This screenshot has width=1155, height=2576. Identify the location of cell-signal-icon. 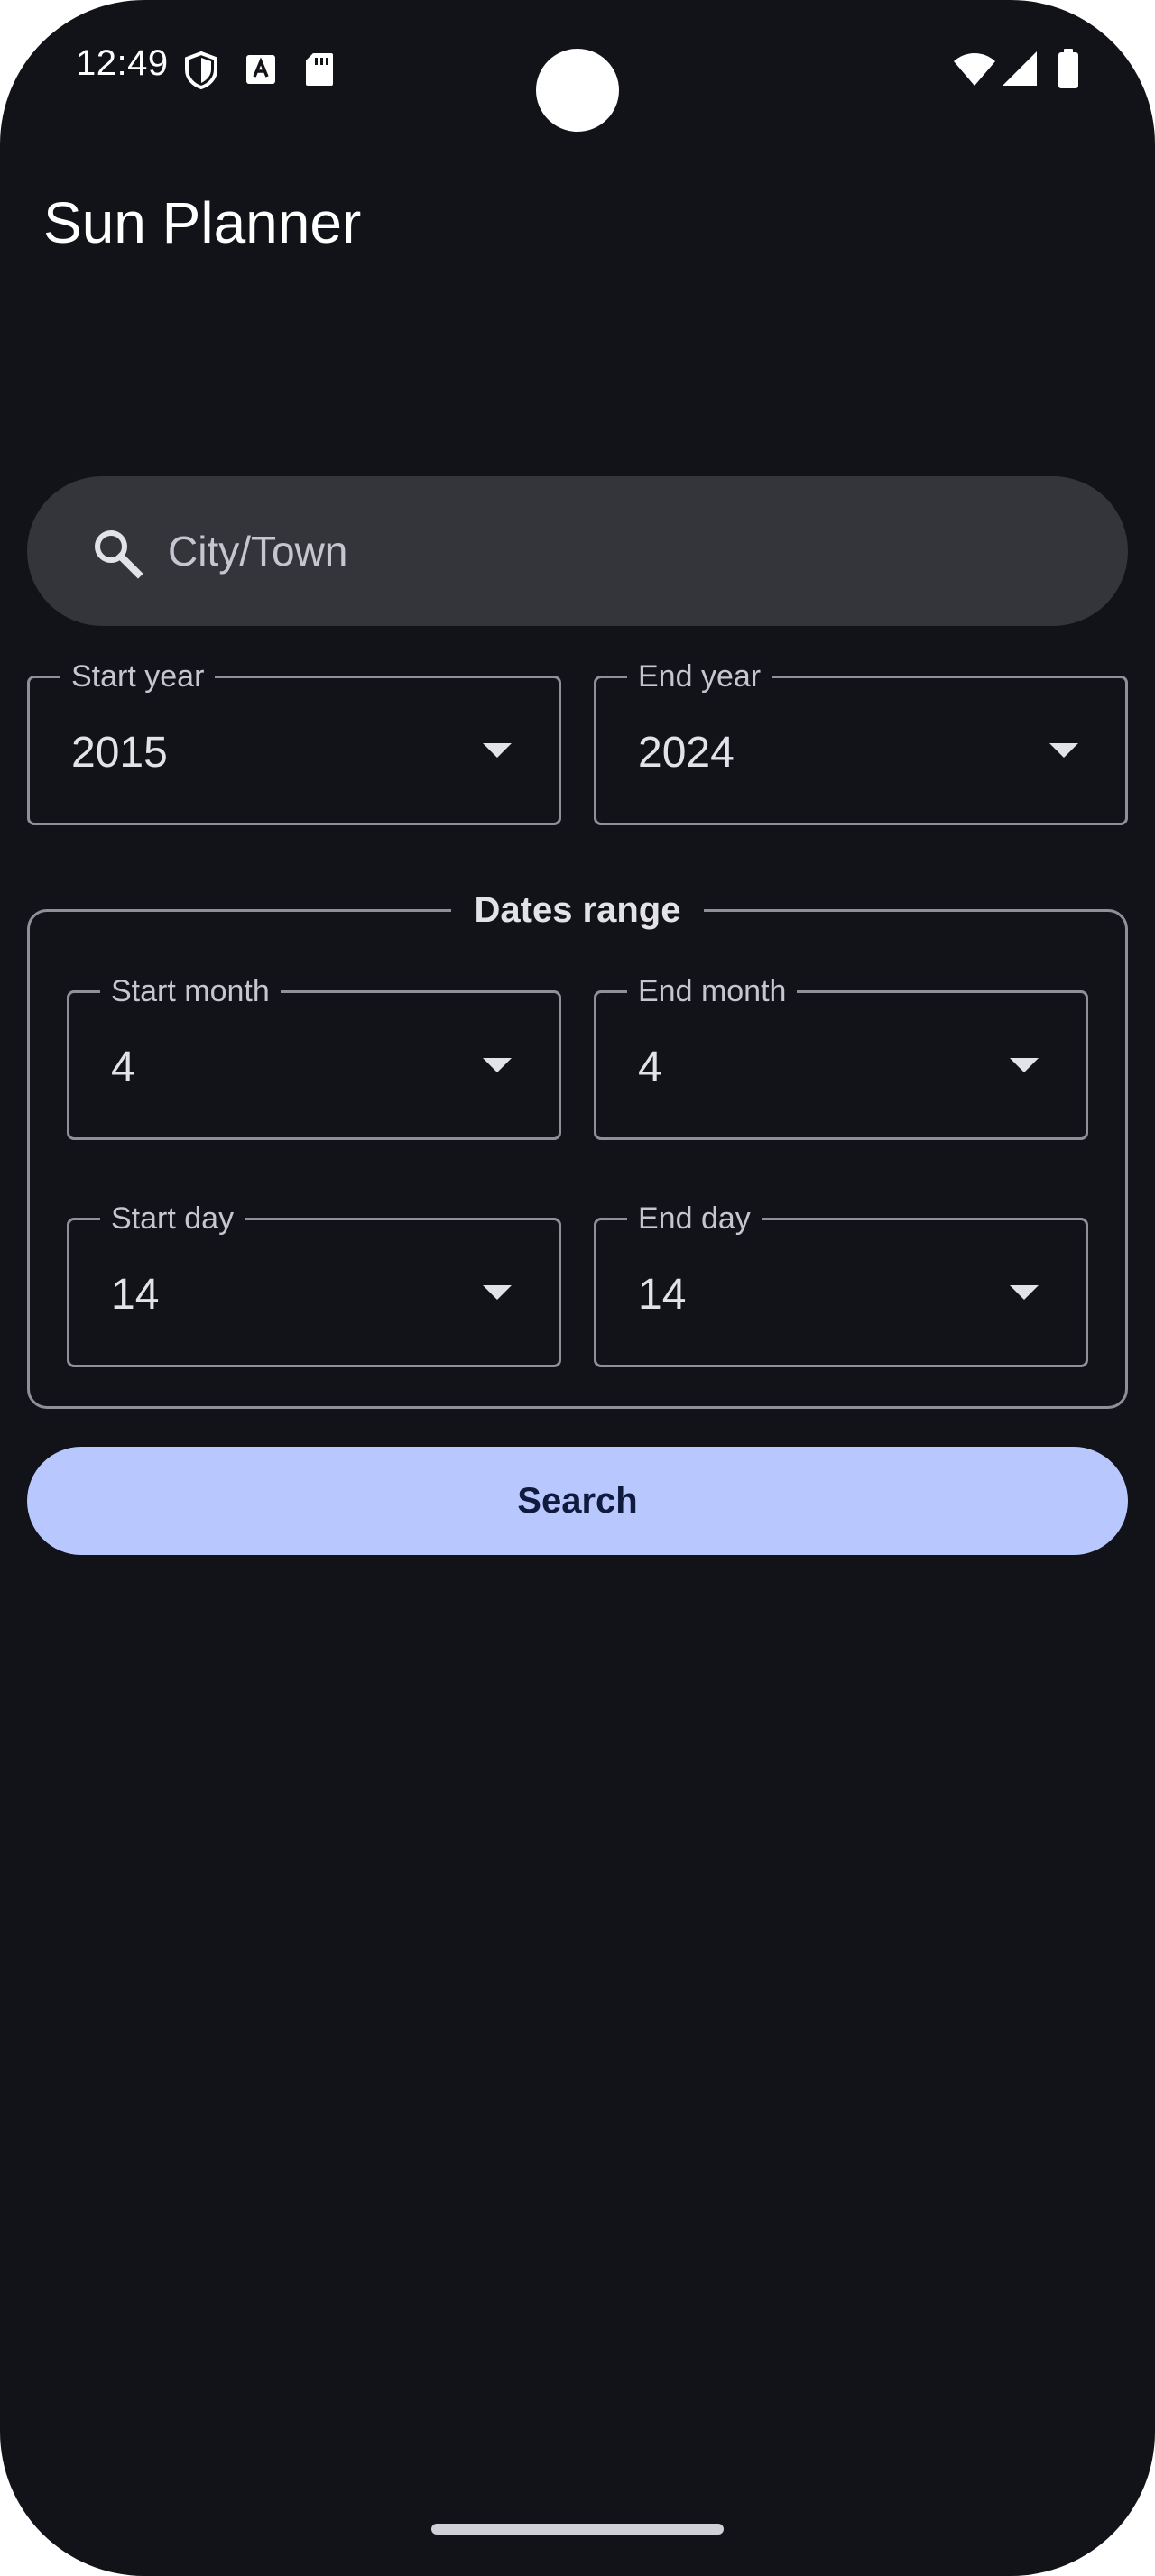
(1020, 68).